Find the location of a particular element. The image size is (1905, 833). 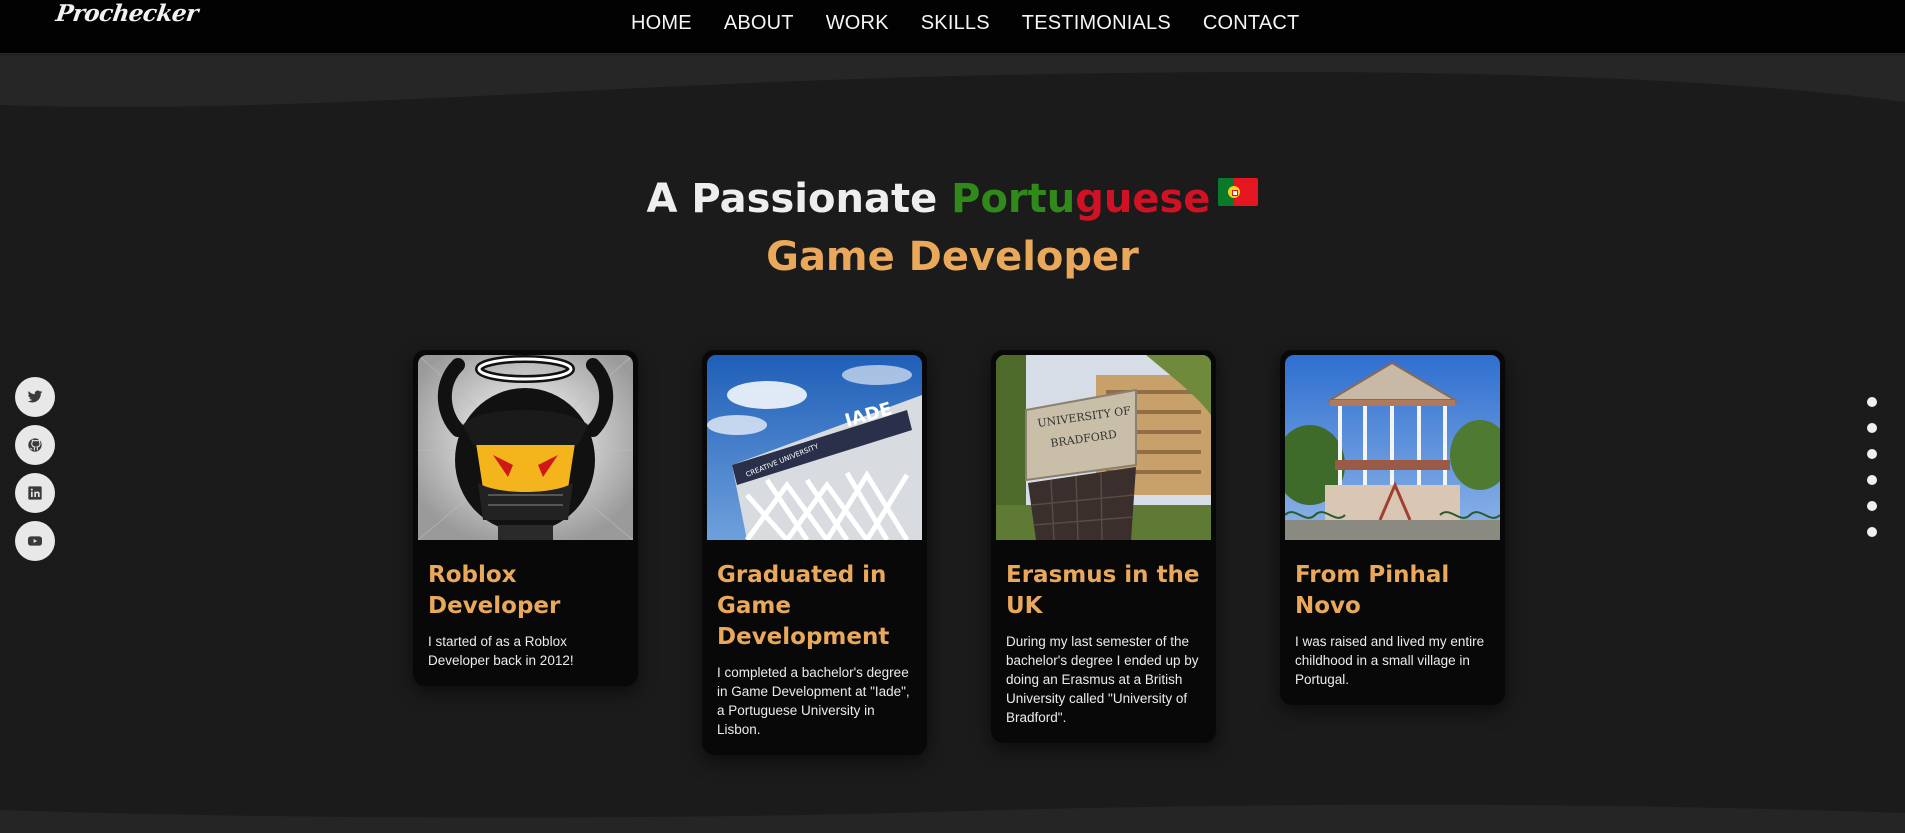

youtube-icon is located at coordinates (35, 541).